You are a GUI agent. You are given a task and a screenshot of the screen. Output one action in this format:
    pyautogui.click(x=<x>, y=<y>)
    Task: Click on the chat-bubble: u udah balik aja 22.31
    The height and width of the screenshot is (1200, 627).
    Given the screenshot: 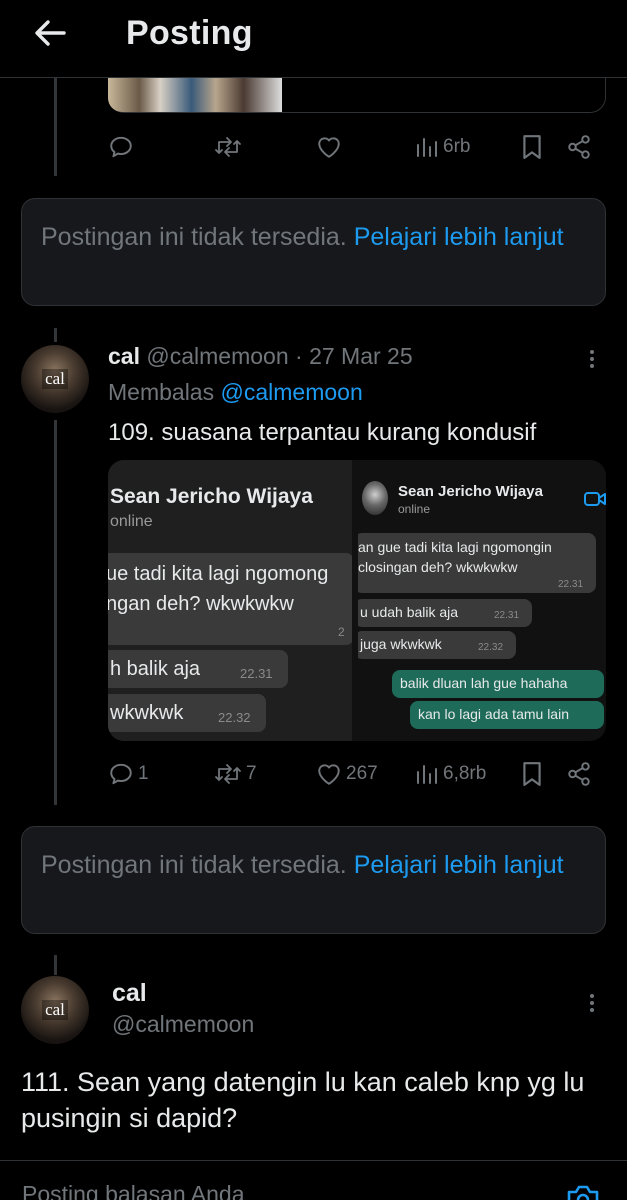 What is the action you would take?
    pyautogui.click(x=445, y=613)
    